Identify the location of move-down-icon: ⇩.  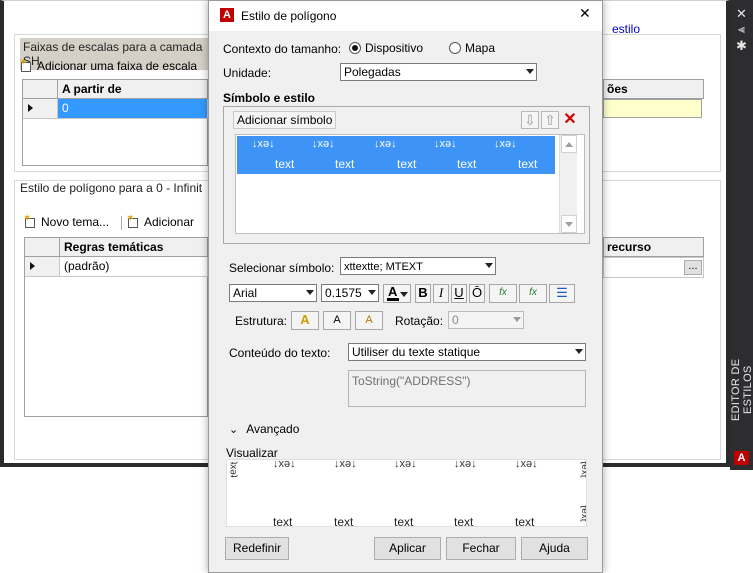
(530, 120).